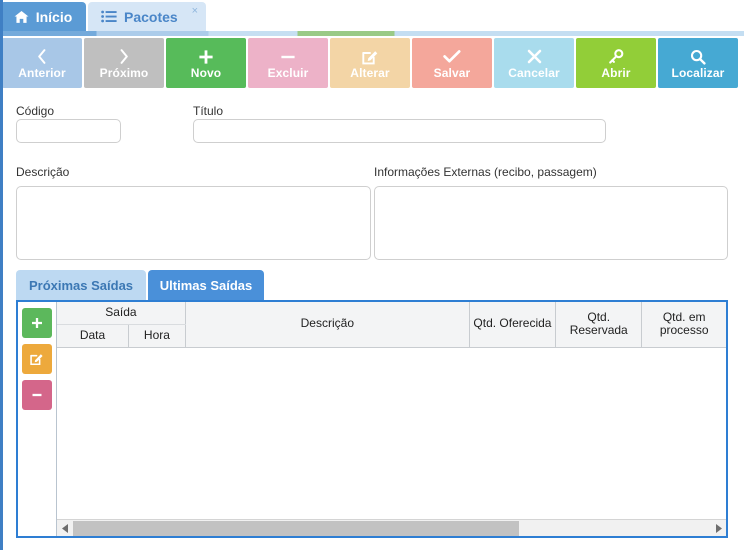 This screenshot has width=744, height=550. I want to click on cancelar-label: Cancelar, so click(534, 73).